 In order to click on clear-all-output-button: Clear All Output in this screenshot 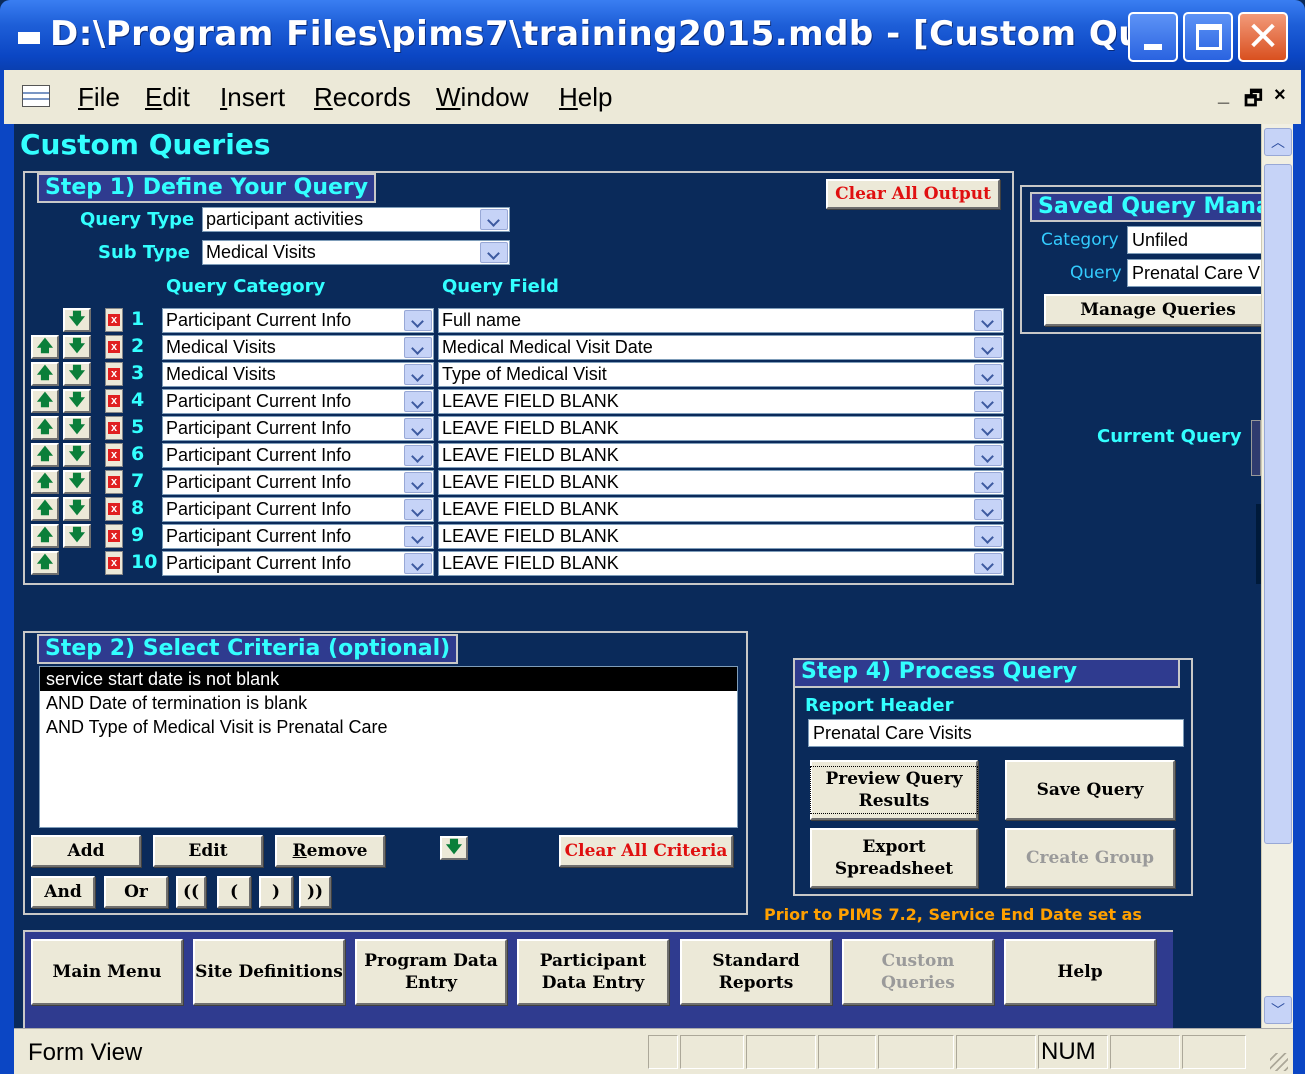, I will do `click(913, 194)`.